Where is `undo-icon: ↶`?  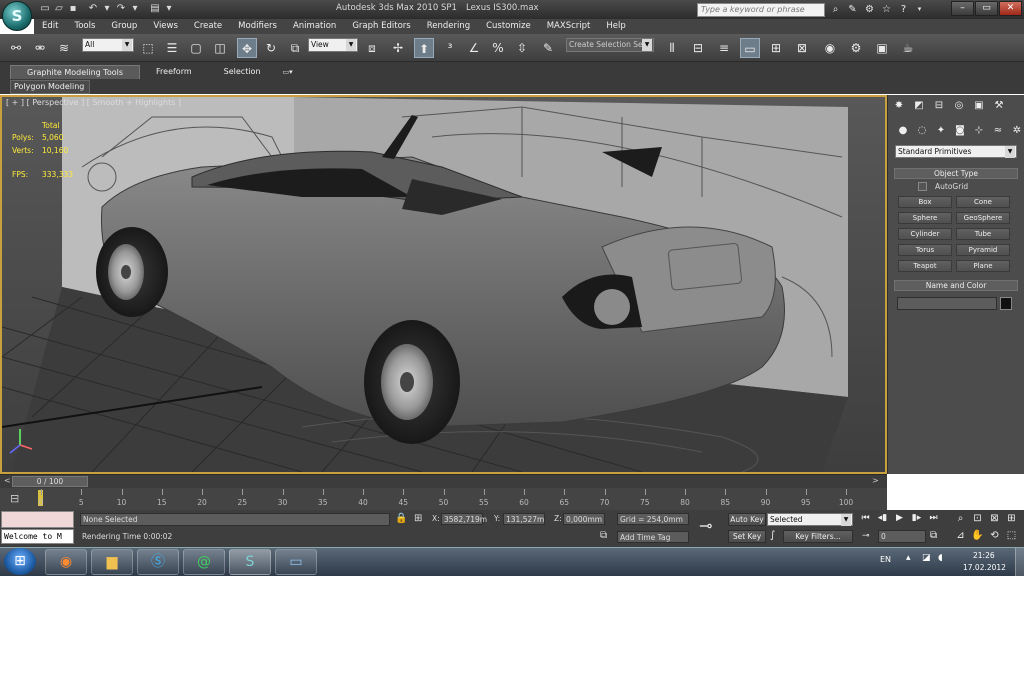
undo-icon: ↶ is located at coordinates (93, 9).